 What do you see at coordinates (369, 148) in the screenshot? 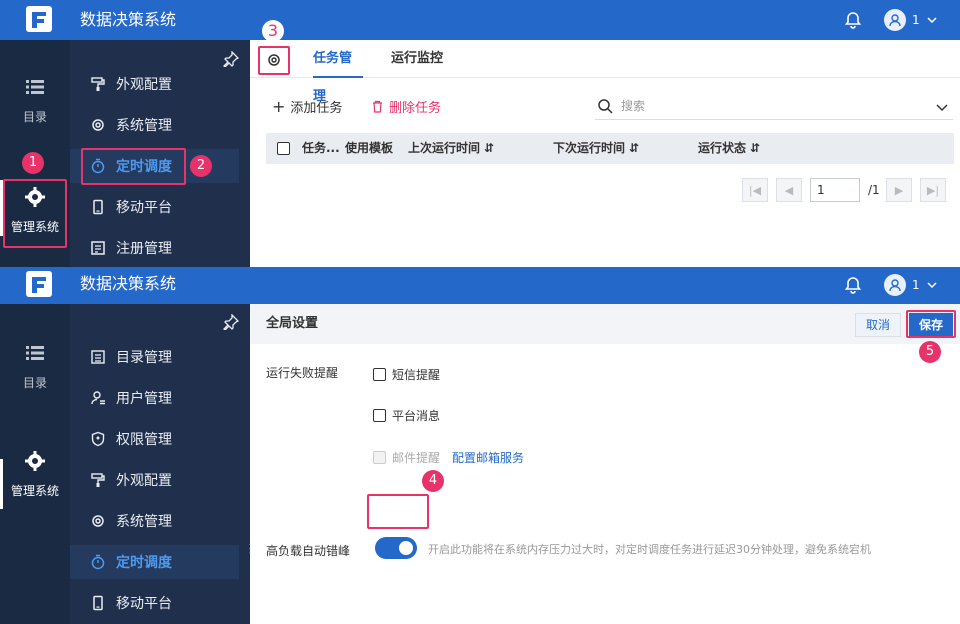
I see `col-template: 使用模板` at bounding box center [369, 148].